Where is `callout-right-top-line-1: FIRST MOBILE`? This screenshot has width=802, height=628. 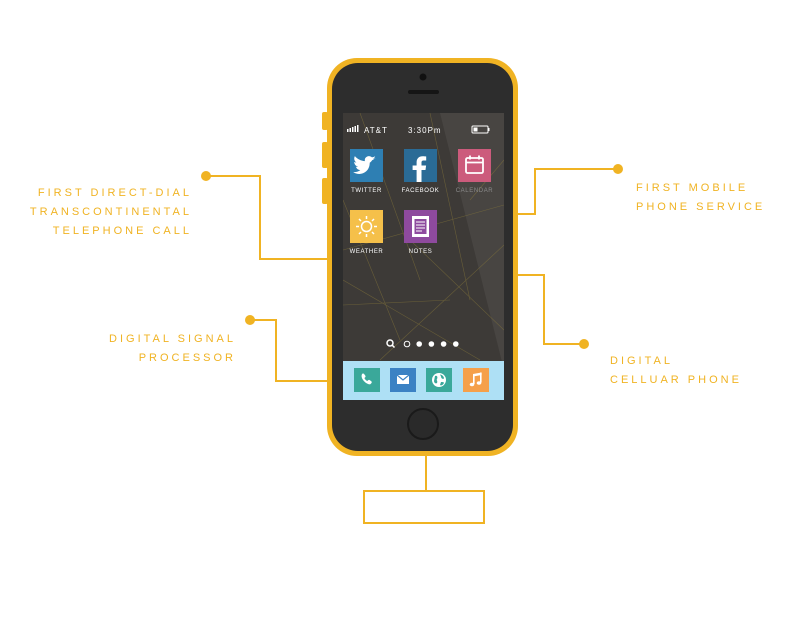
callout-right-top-line-1: FIRST MOBILE is located at coordinates (692, 188).